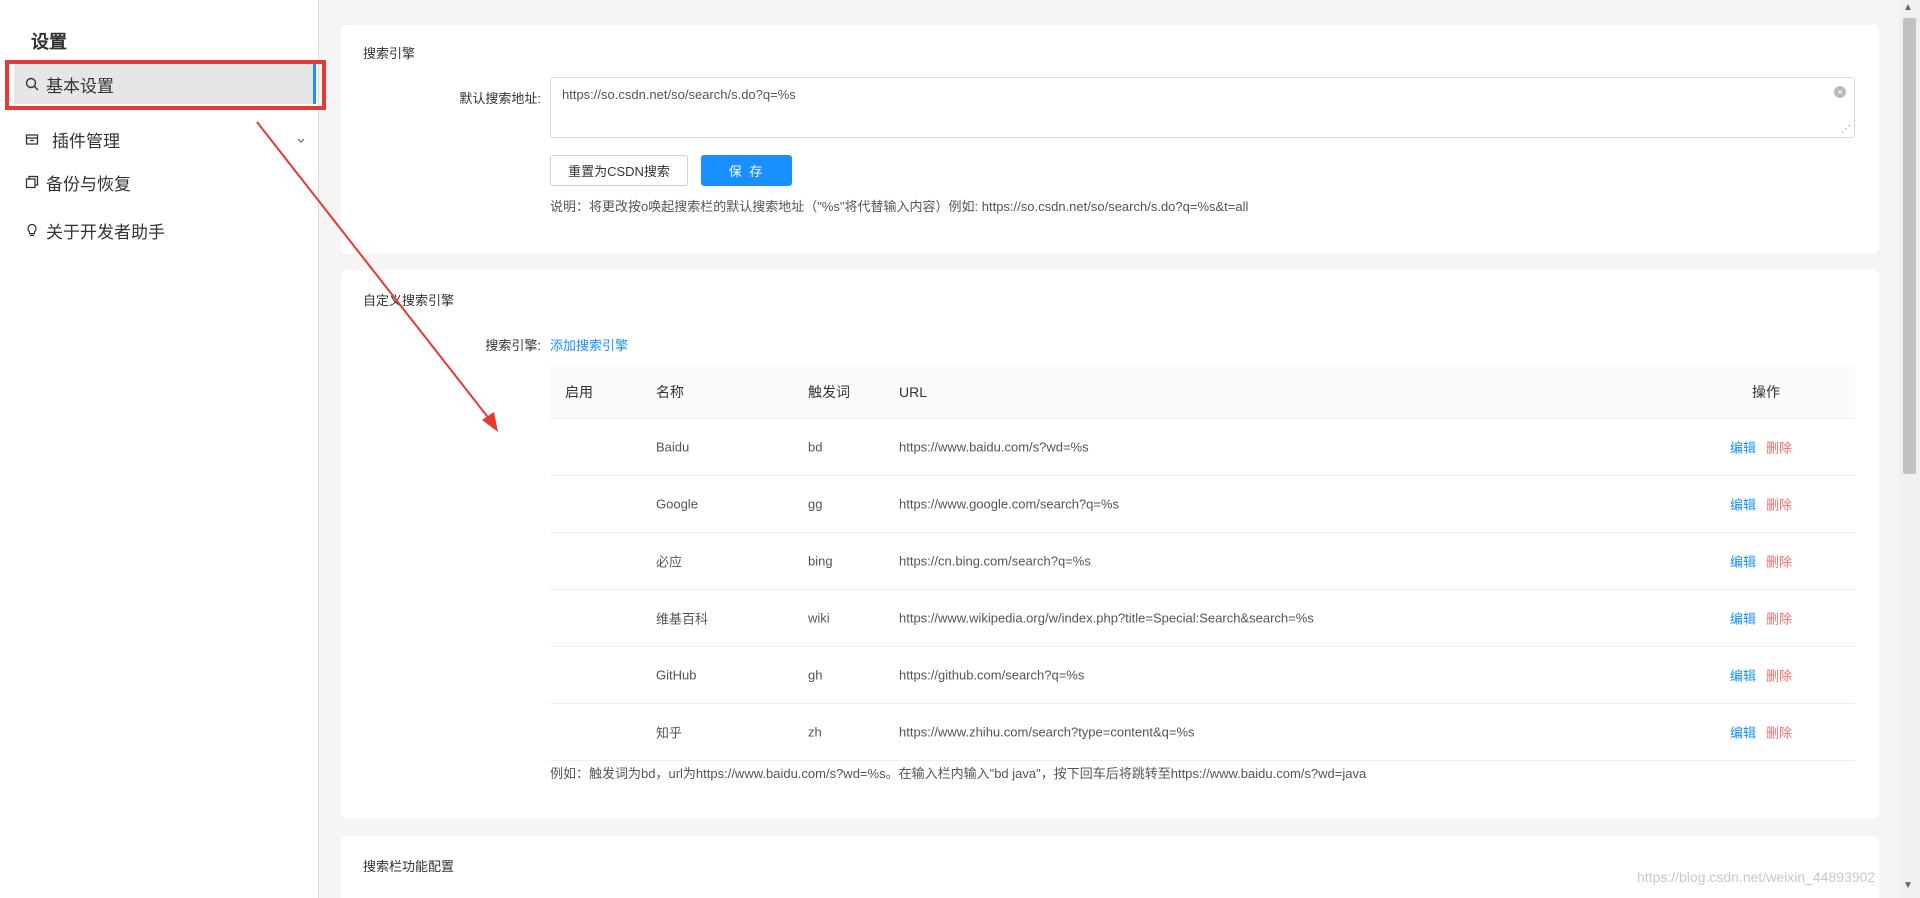 Image resolution: width=1920 pixels, height=898 pixels. I want to click on bulb-icon, so click(32, 230).